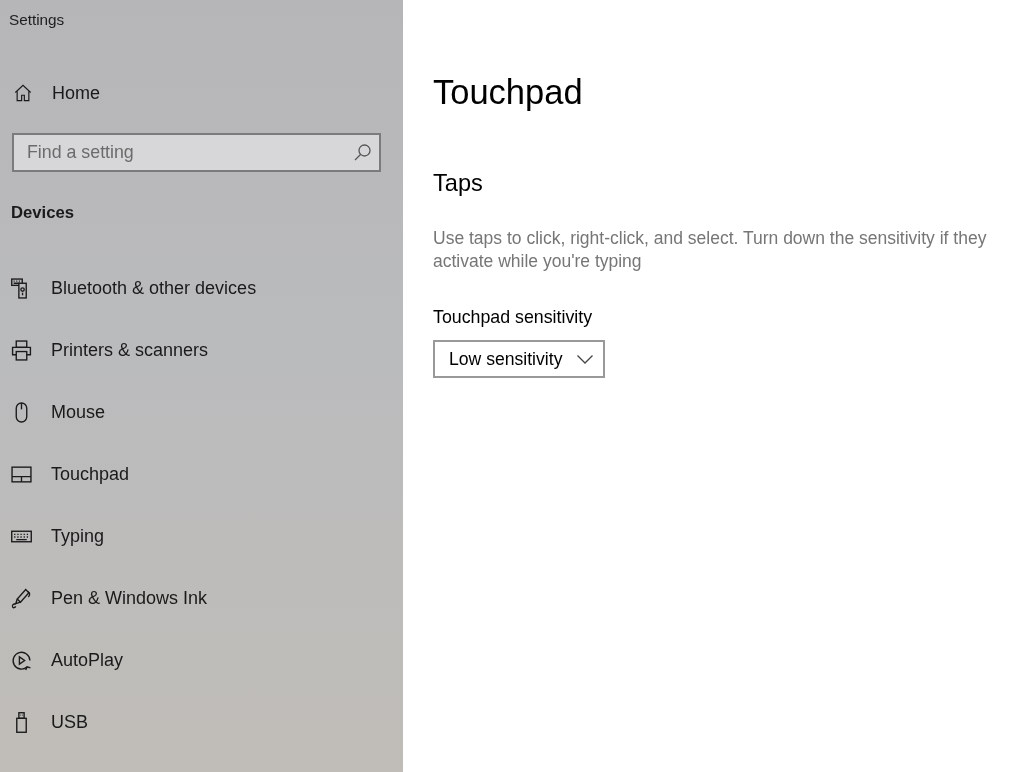  I want to click on nav-item: Pen & Windows Ink, so click(104, 598).